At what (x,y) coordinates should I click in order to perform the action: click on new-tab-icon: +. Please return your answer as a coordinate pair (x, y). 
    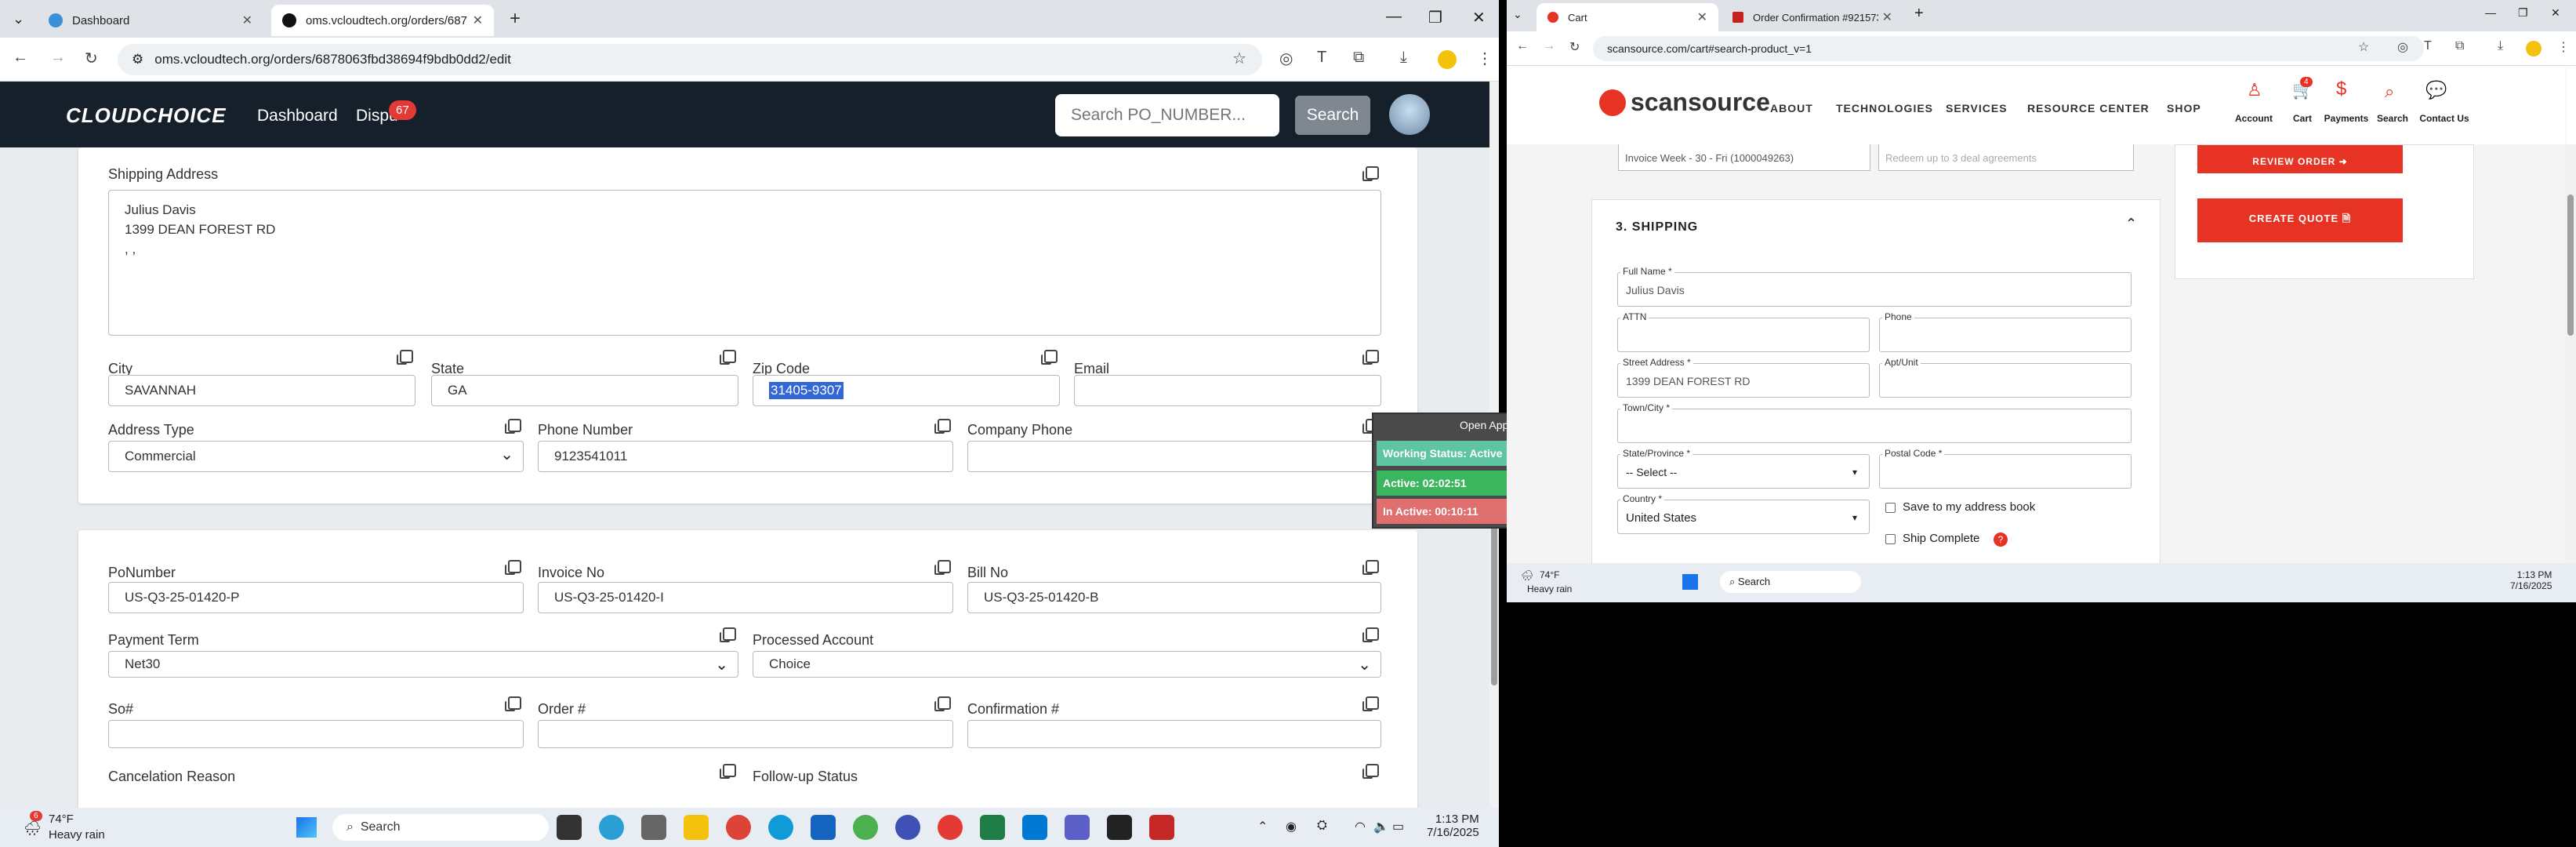
    Looking at the image, I should click on (516, 19).